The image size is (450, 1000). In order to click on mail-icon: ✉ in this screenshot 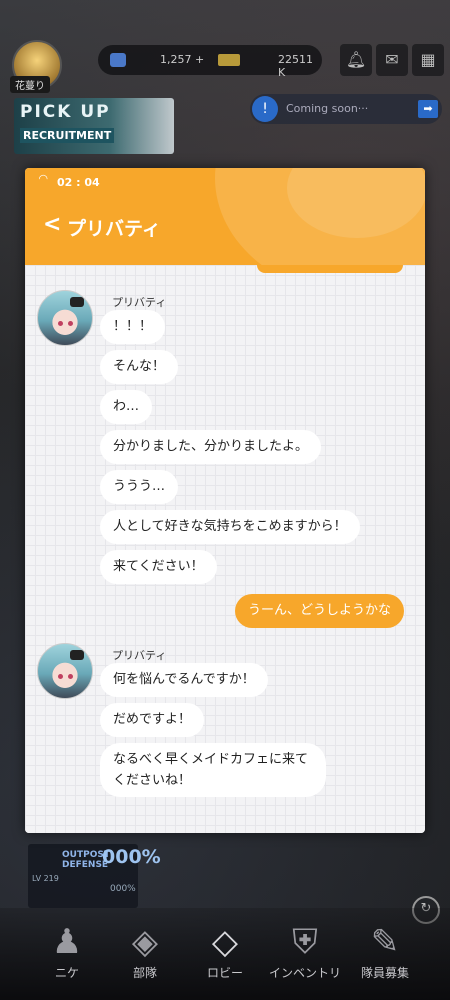, I will do `click(392, 60)`.